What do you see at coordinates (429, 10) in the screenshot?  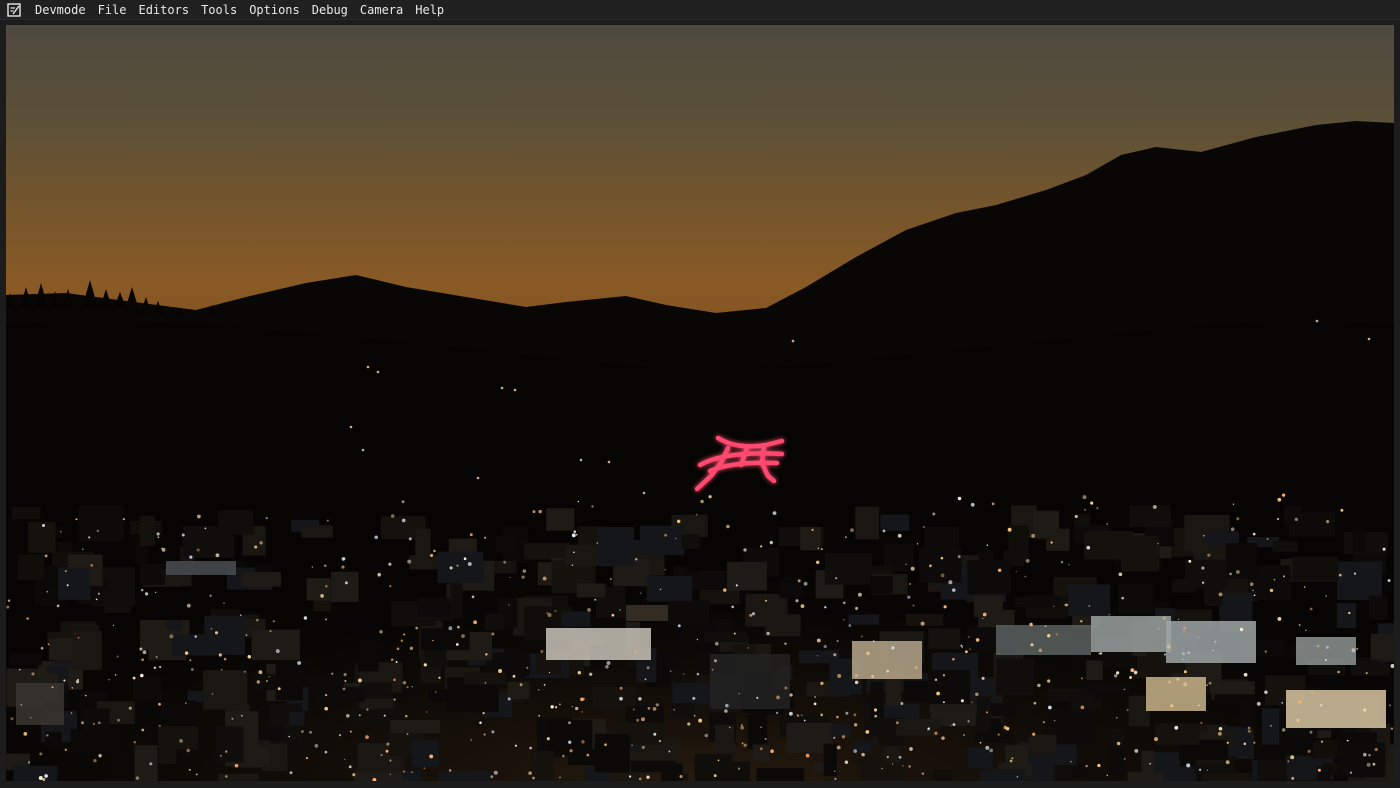 I see `menu-help: Help` at bounding box center [429, 10].